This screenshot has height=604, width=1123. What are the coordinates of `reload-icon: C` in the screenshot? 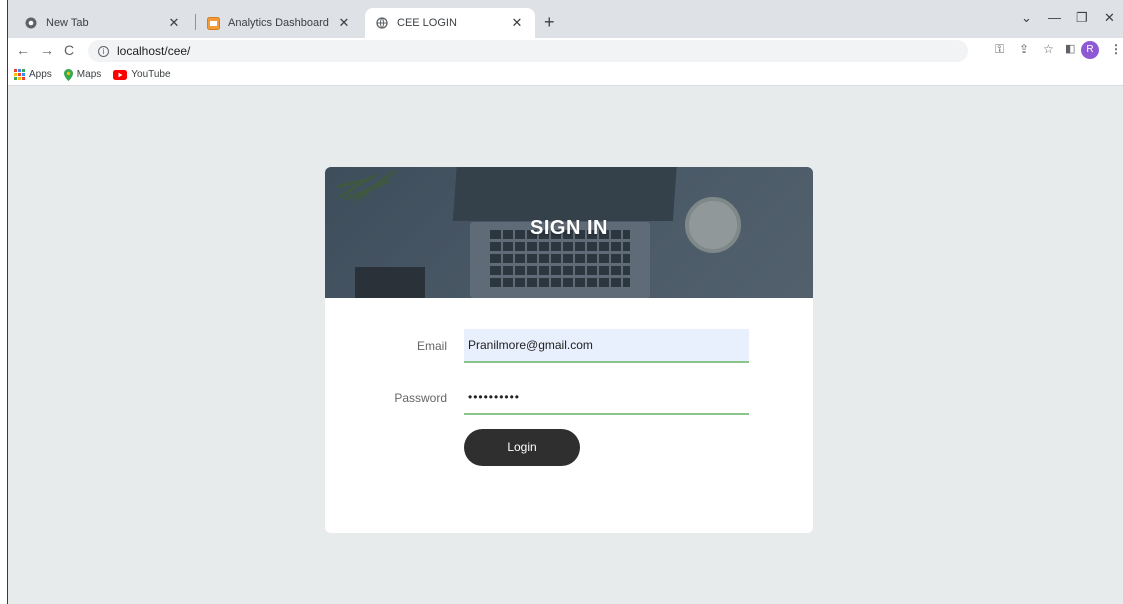 It's located at (69, 50).